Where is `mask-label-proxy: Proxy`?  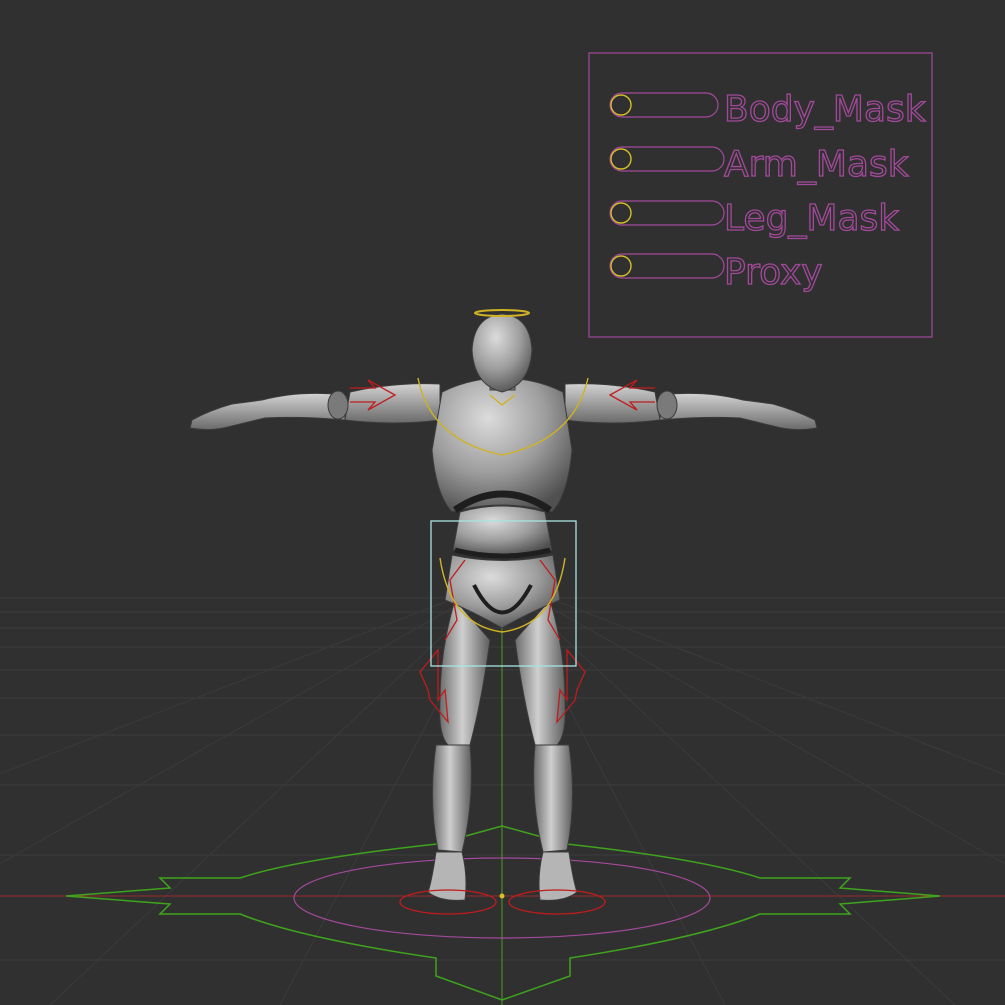 mask-label-proxy: Proxy is located at coordinates (773, 272).